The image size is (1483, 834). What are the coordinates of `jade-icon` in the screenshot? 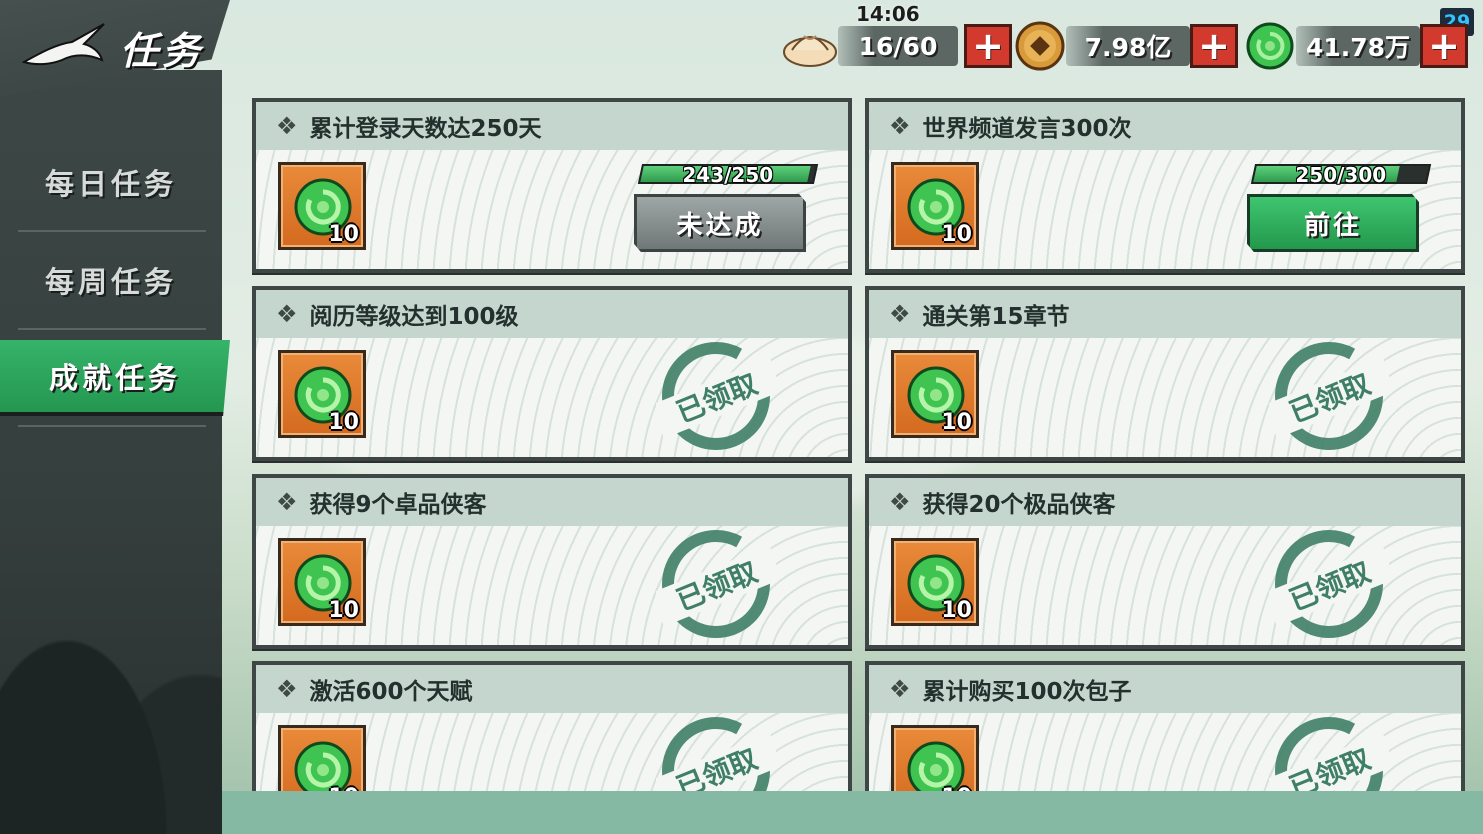 It's located at (1270, 46).